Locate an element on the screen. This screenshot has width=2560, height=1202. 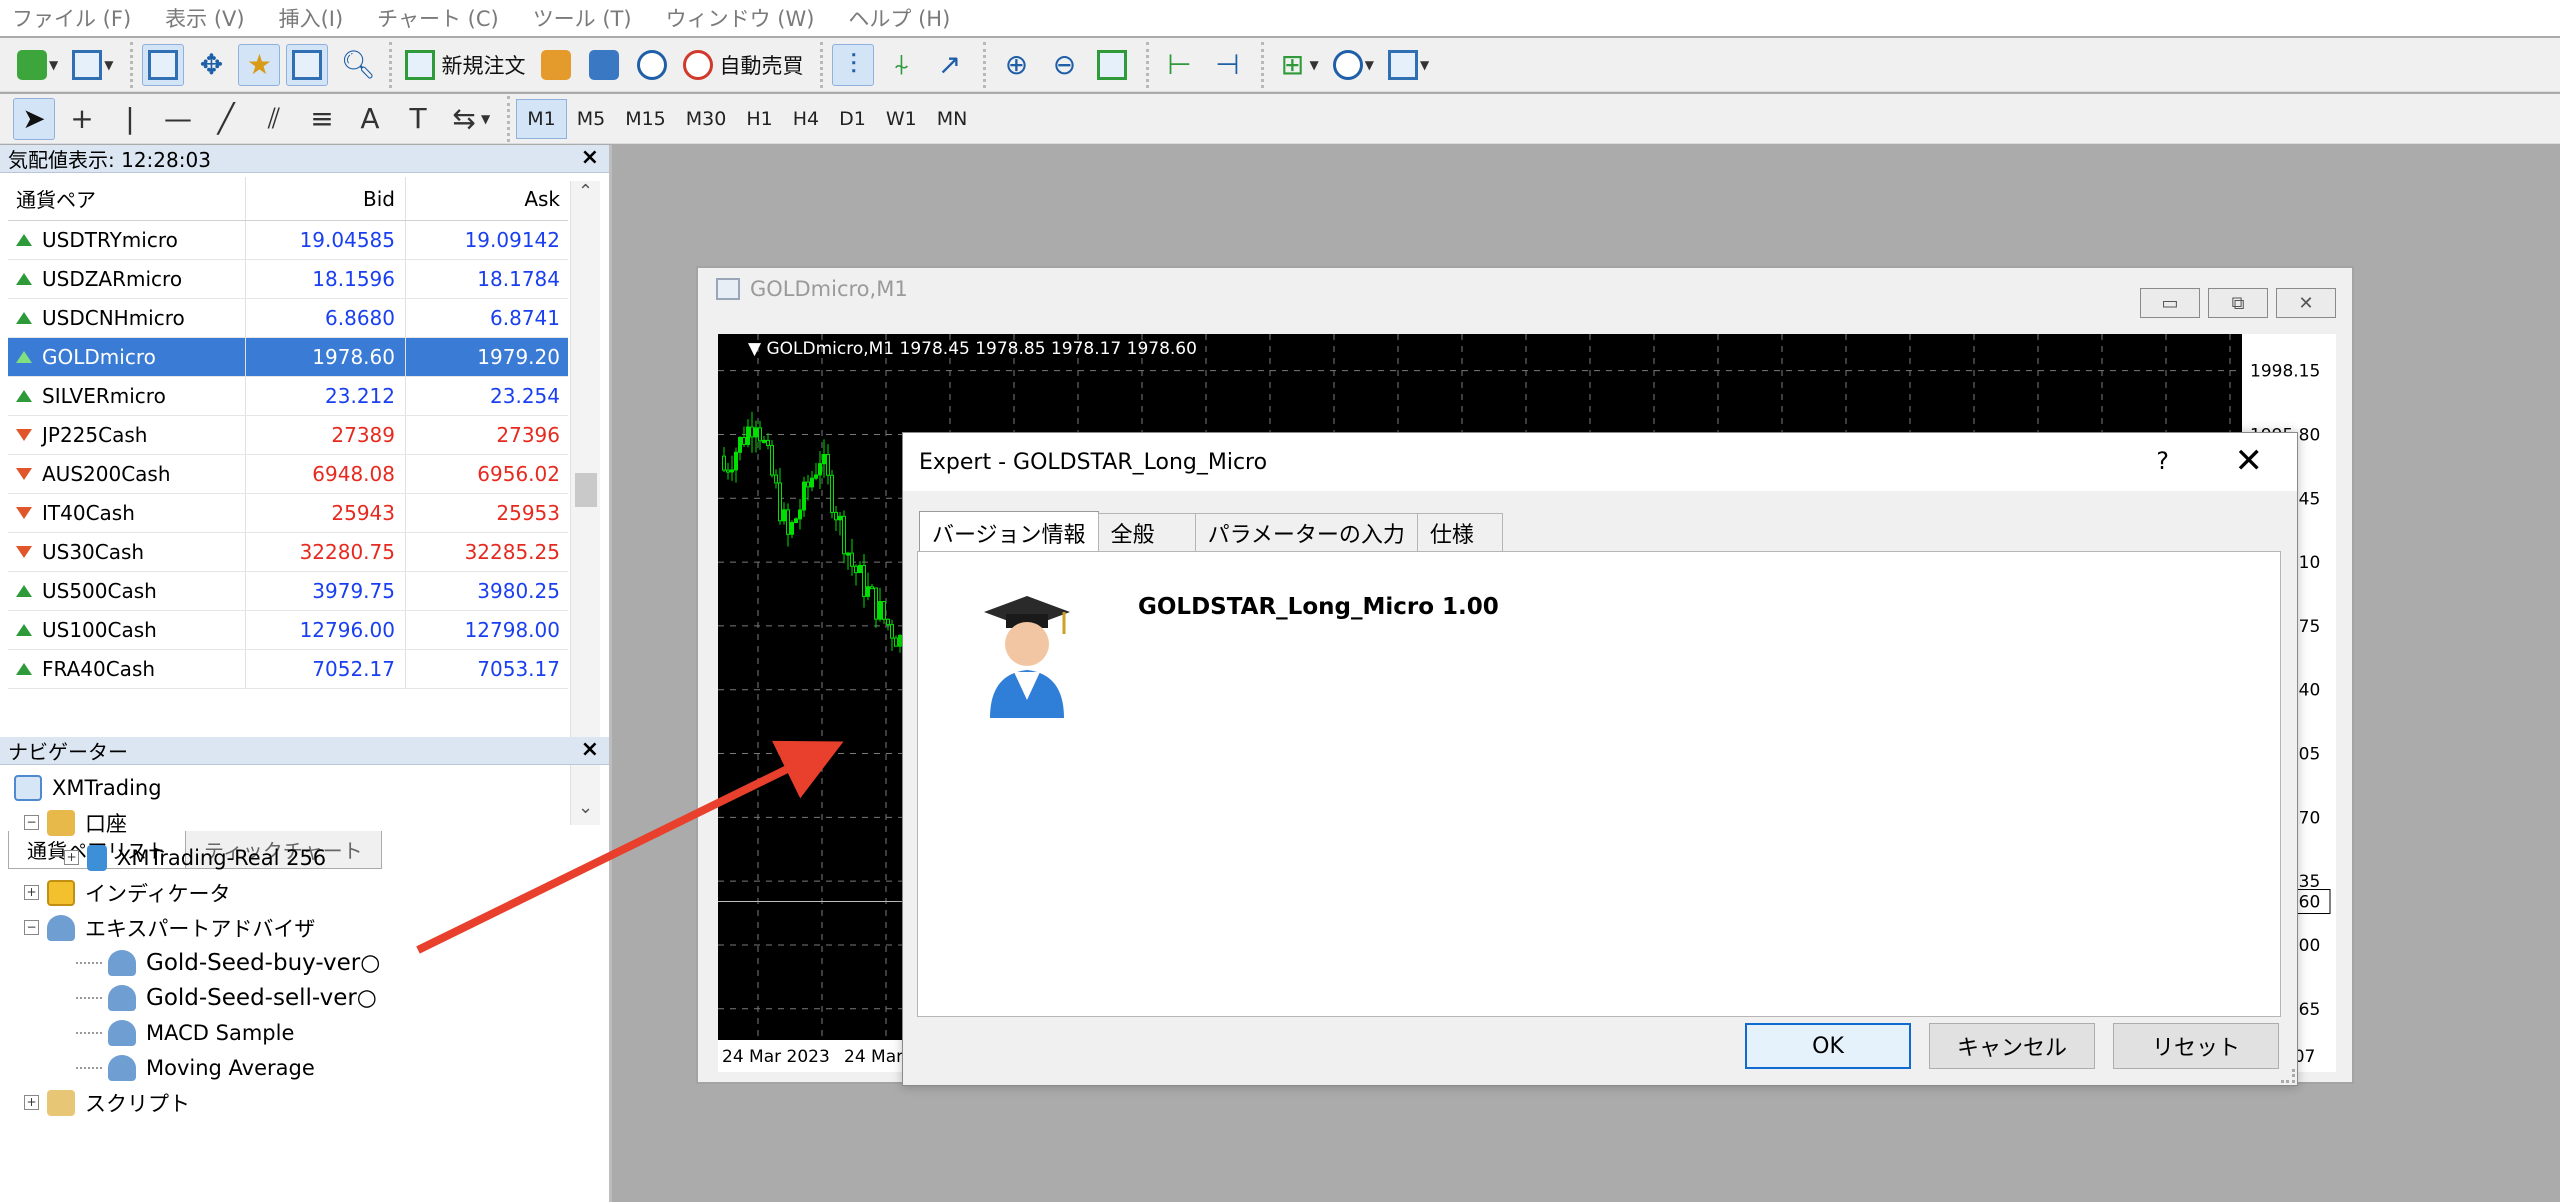
periods-button: ▼ is located at coordinates (1353, 65).